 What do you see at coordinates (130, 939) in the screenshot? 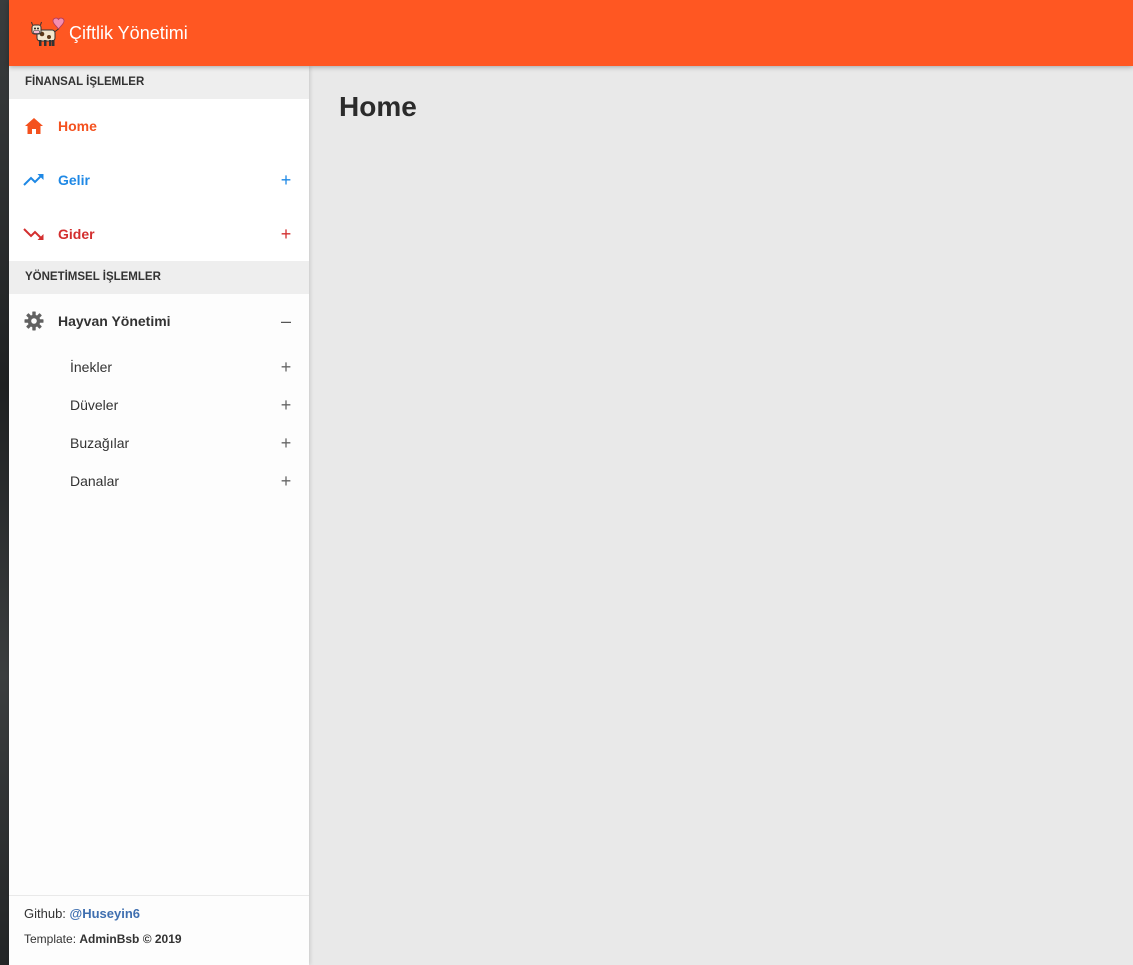
I see `template-name: AdminBsb © 2019` at bounding box center [130, 939].